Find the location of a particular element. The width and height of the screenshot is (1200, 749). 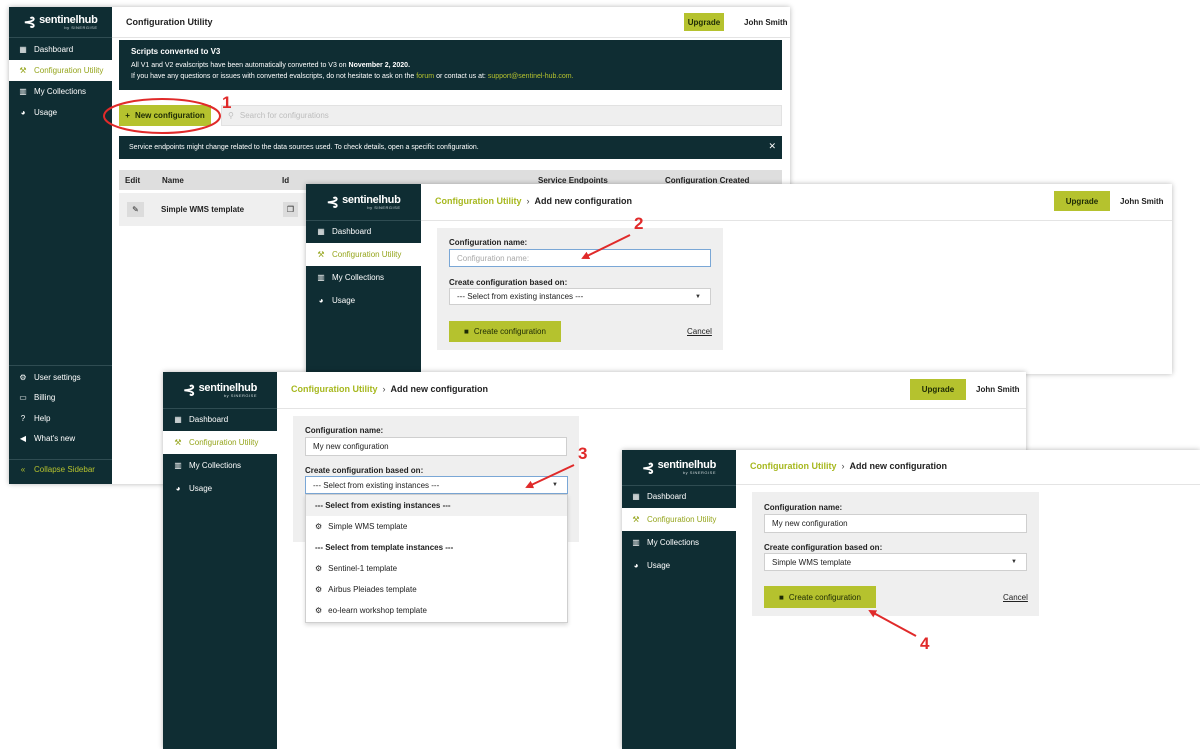

dropdown-option: ⚙ Simple WMS template is located at coordinates (436, 526).